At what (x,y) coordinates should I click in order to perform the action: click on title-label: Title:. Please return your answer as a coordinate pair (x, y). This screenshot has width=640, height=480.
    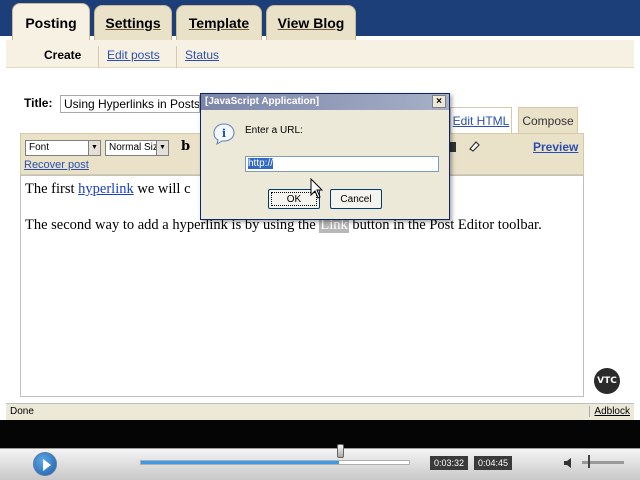
    Looking at the image, I should click on (38, 103).